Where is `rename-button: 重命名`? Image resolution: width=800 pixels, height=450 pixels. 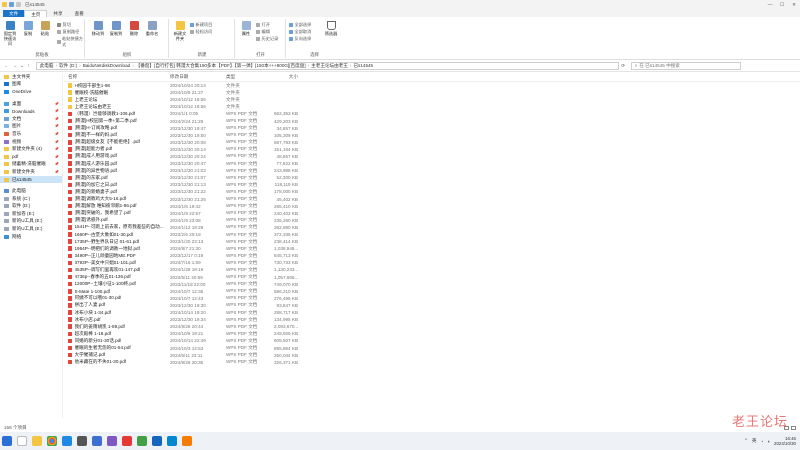
rename-button: 重命名 is located at coordinates (152, 28).